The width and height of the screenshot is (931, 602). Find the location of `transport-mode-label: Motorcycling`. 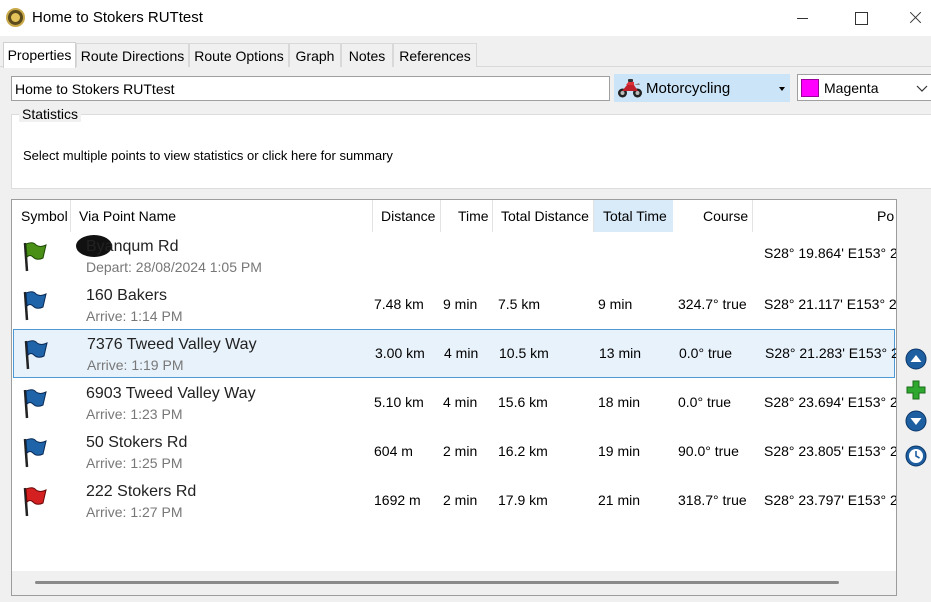

transport-mode-label: Motorcycling is located at coordinates (688, 88).